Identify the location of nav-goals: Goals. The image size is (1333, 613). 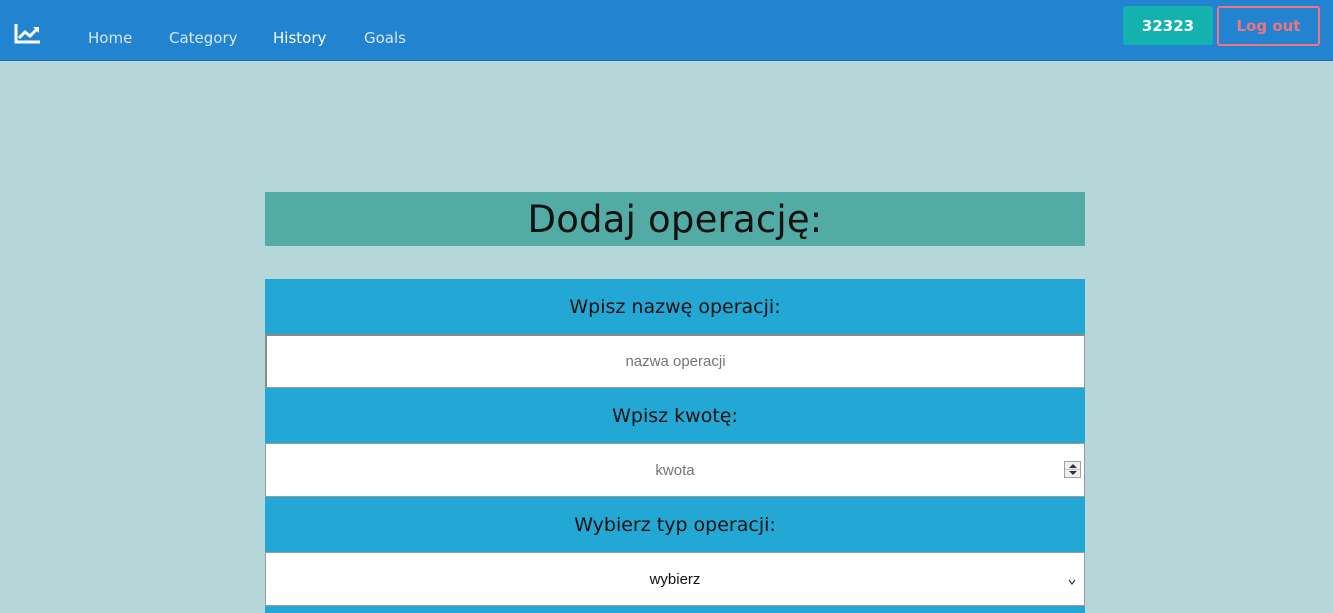
(385, 38).